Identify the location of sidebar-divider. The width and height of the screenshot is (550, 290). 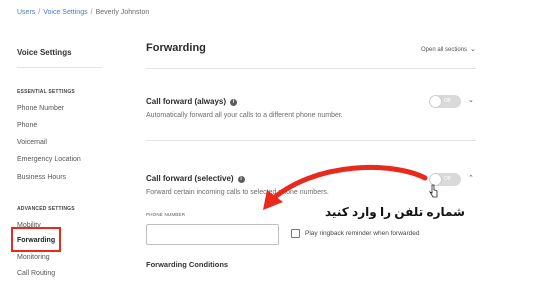
(59, 67).